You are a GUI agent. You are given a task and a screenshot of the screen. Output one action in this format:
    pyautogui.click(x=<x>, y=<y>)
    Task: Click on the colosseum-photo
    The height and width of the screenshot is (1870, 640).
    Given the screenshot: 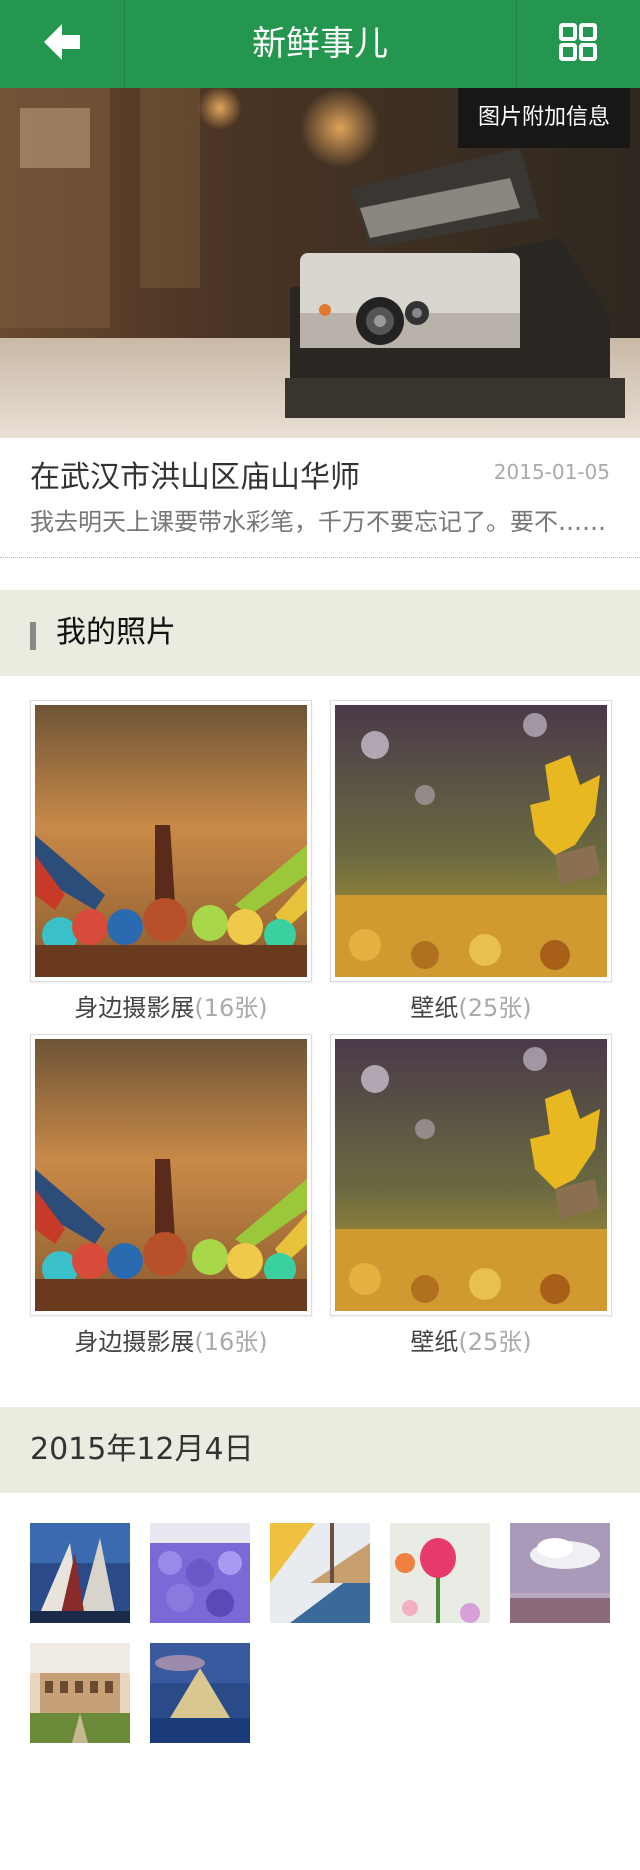 What is the action you would take?
    pyautogui.click(x=80, y=1693)
    